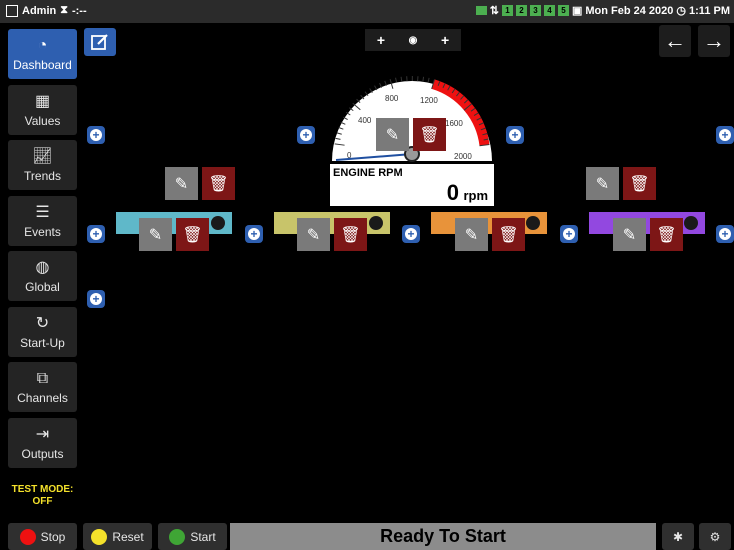 The height and width of the screenshot is (550, 734). I want to click on zoom-in-alt-icon: +, so click(445, 40).